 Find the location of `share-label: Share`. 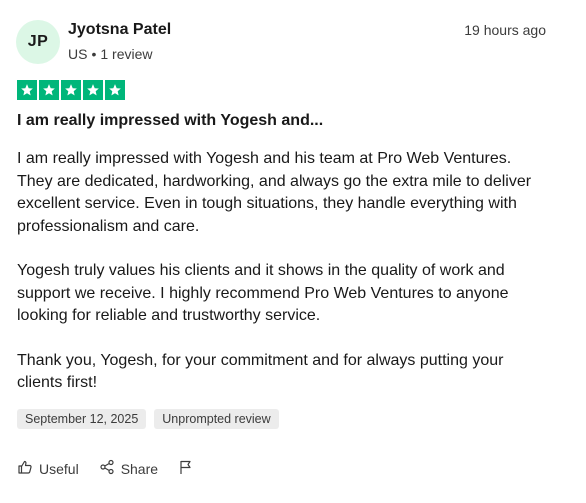

share-label: Share is located at coordinates (139, 468).